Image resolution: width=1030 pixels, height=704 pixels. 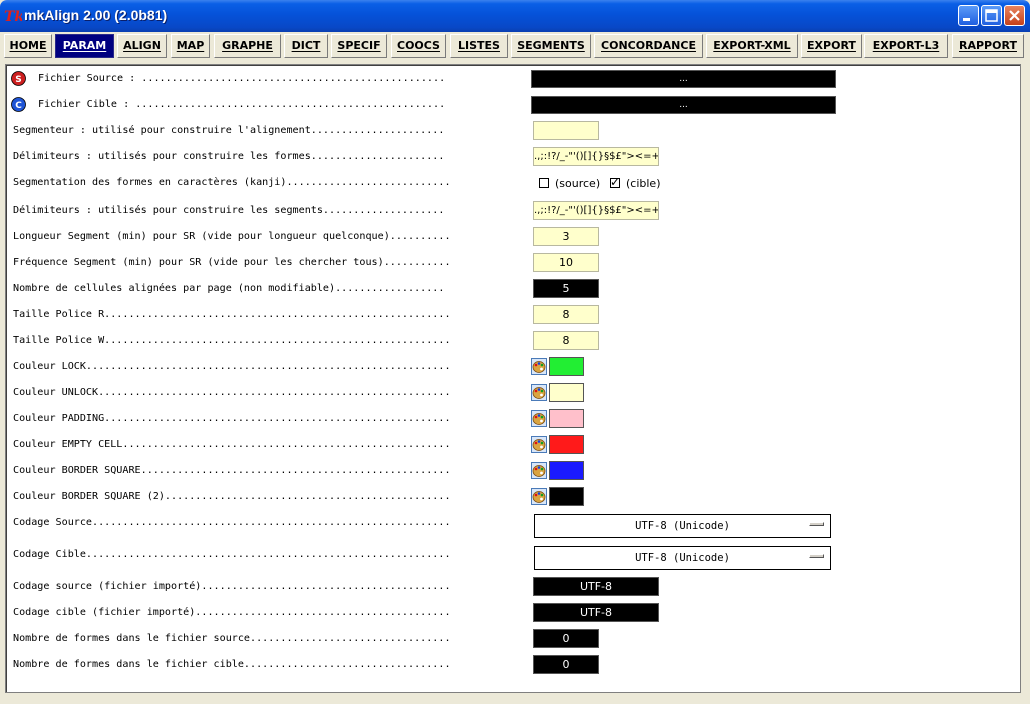 I want to click on source-file-icon-letter: S, so click(x=18, y=80).